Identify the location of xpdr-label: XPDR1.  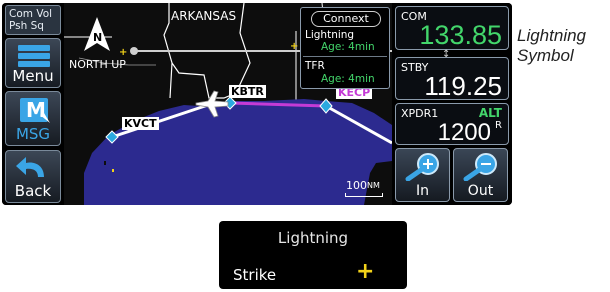
(420, 113).